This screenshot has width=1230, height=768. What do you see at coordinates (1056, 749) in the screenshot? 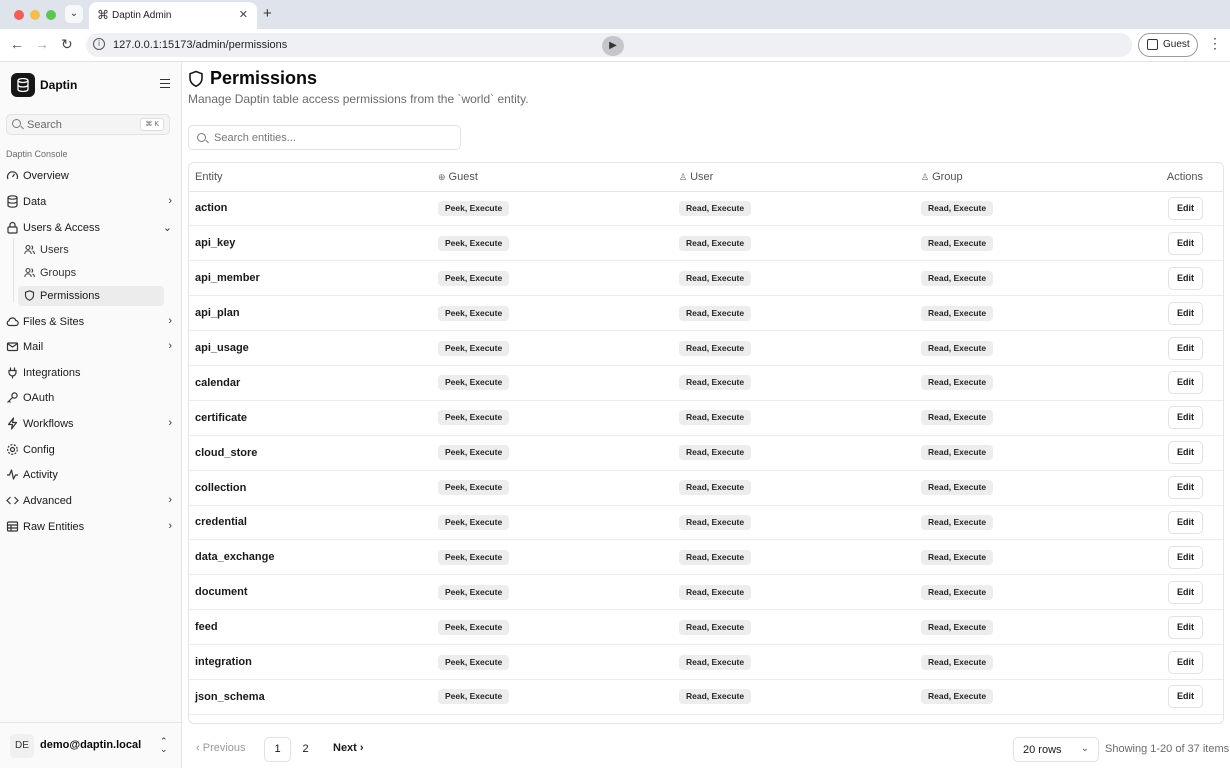
I see `rows-per-page-select: 20 rows ⌄` at bounding box center [1056, 749].